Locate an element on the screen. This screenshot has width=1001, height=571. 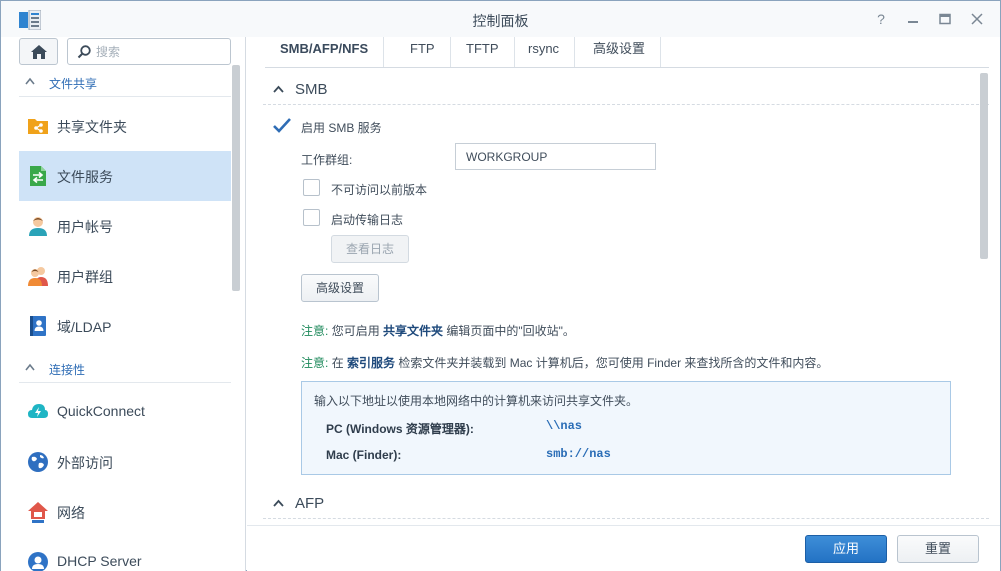
enable-smb-label: 启用 SMB 服务 is located at coordinates (341, 128).